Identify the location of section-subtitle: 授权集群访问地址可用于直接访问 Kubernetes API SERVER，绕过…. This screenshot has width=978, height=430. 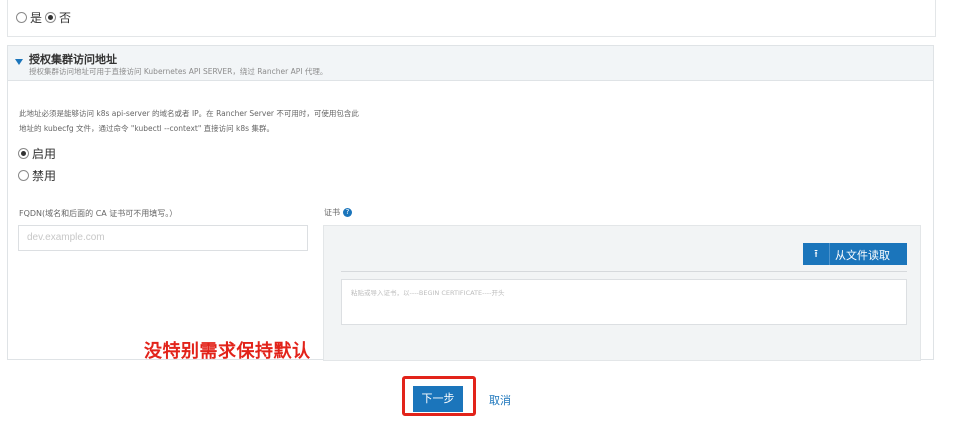
(178, 71).